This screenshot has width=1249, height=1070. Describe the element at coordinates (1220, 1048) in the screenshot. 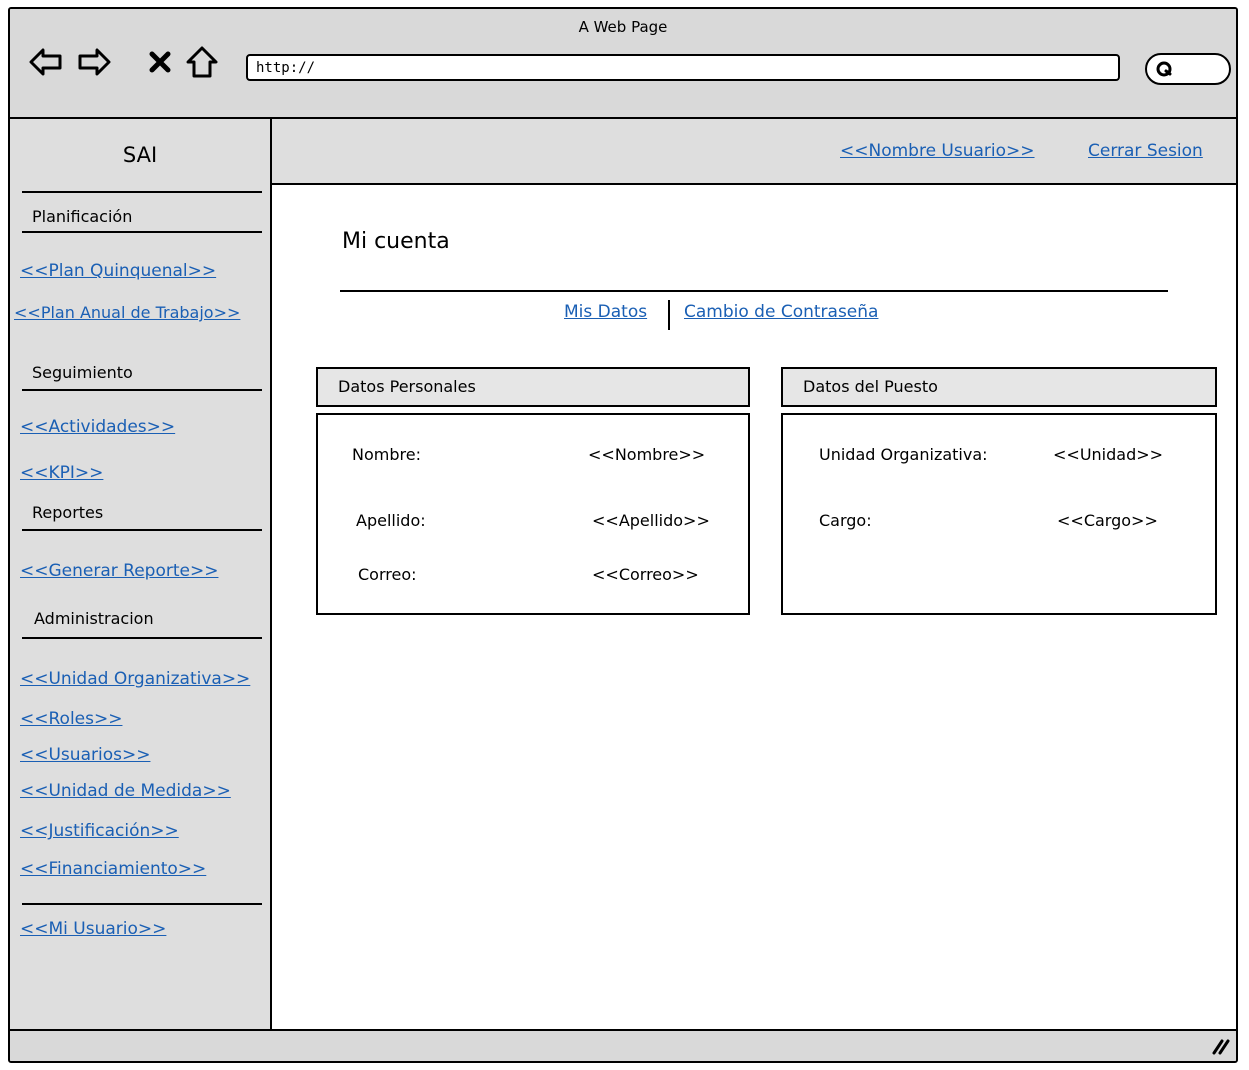

I see `resize-grip-icon` at that location.